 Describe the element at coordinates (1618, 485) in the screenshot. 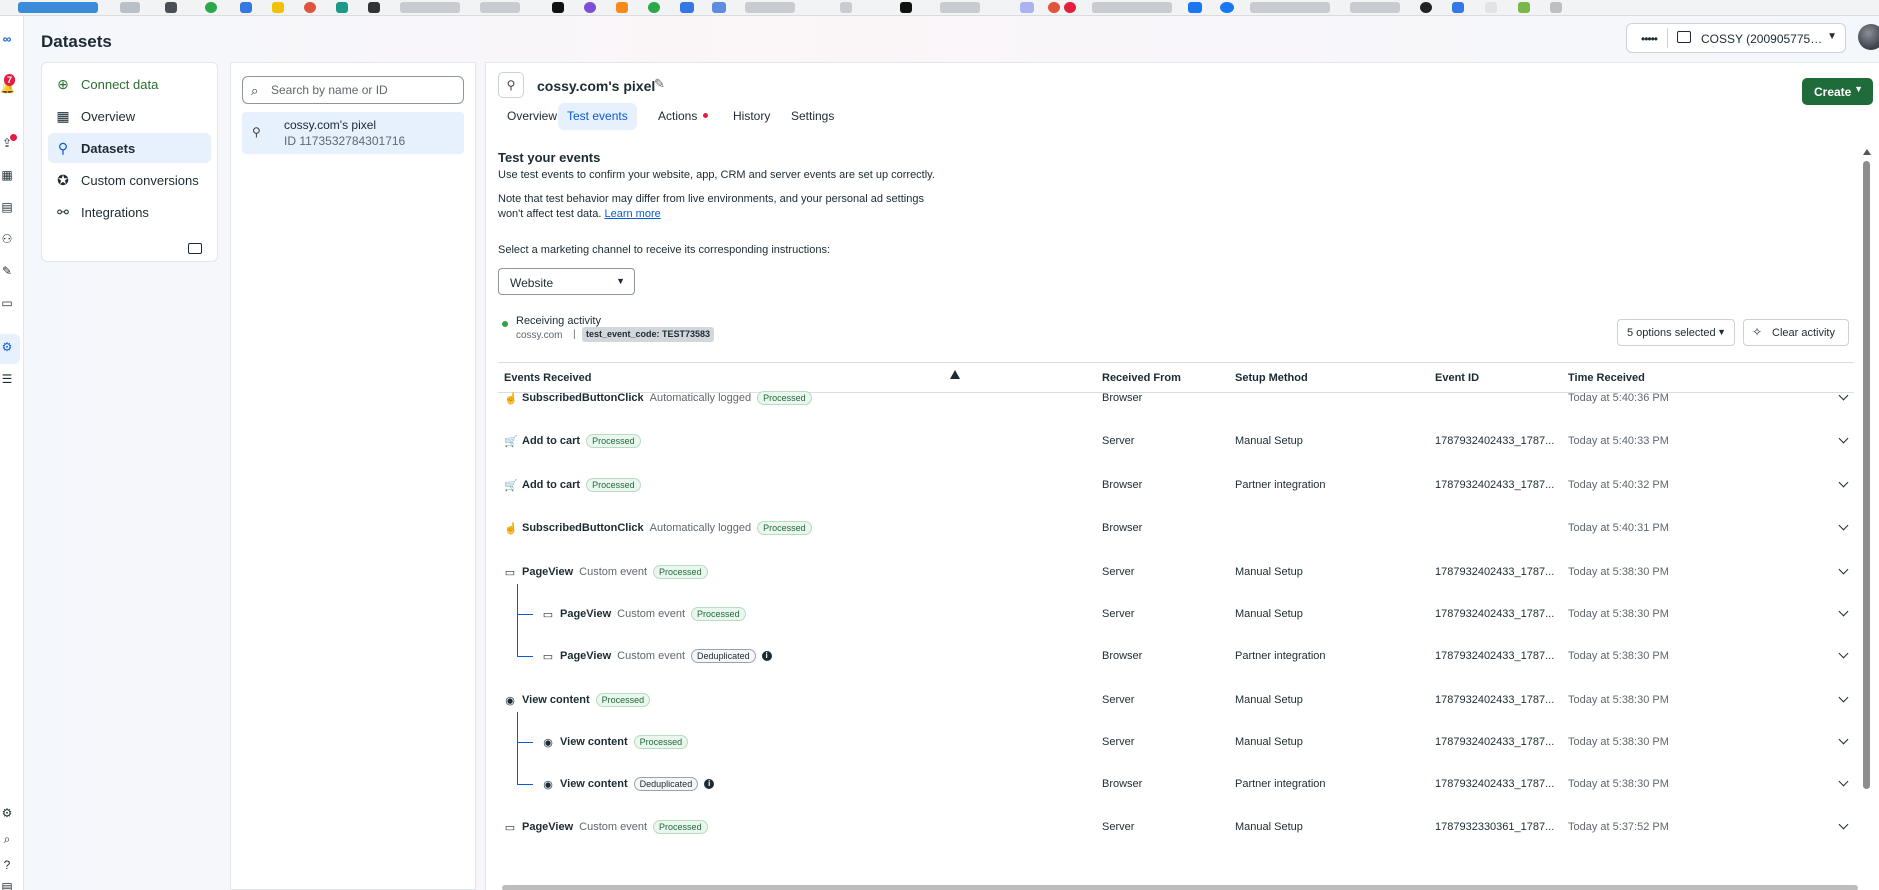

I see `time-received-cell: Today at 5:40:32 PM` at that location.